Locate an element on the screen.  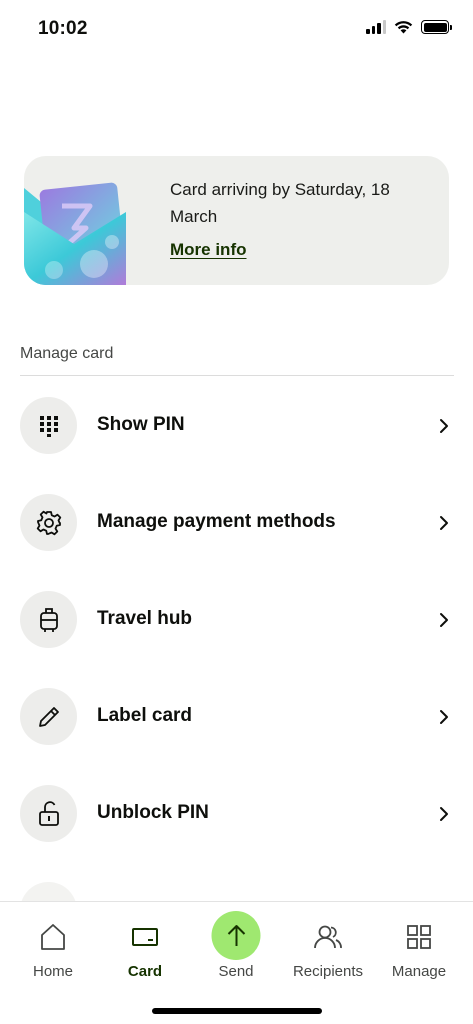
tab-label: Card is located at coordinates (145, 971).